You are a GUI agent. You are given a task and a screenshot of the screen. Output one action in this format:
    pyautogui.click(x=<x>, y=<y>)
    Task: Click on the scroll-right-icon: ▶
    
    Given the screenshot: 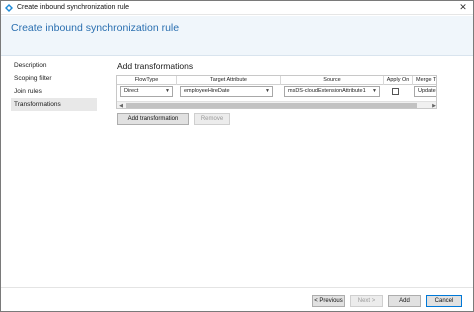 What is the action you would take?
    pyautogui.click(x=433, y=105)
    